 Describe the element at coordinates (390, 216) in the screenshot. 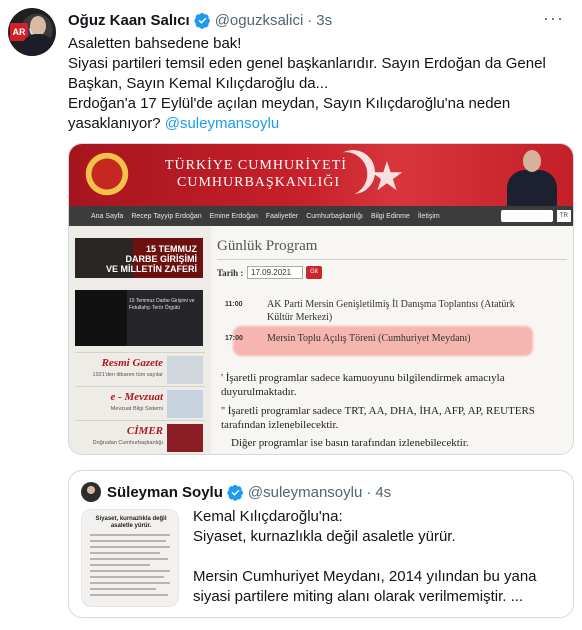

I see `nav-item-info: Bilgi Edinme` at that location.